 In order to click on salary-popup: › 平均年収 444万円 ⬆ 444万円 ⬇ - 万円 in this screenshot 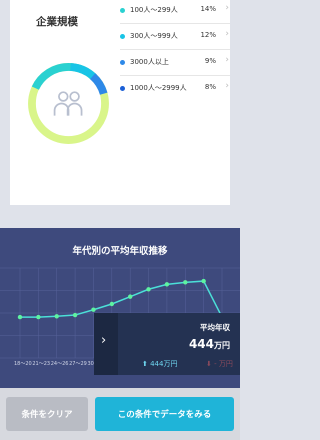, I will do `click(167, 344)`.